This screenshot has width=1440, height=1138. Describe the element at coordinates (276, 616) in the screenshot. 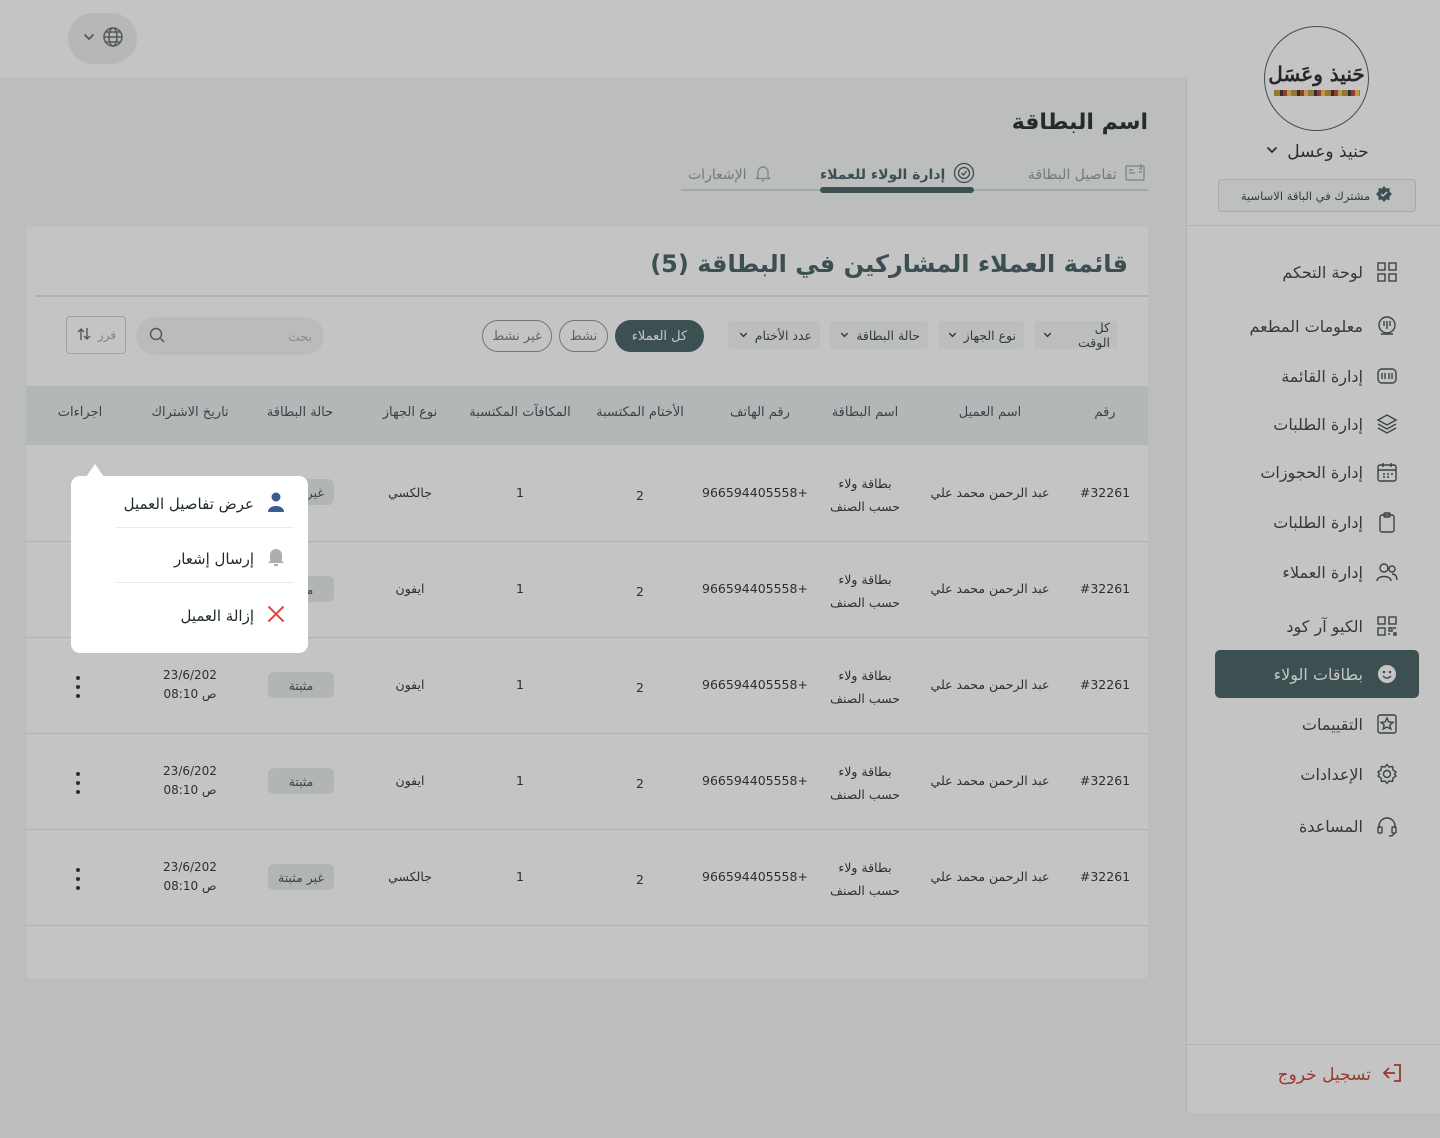

I see `close-icon` at that location.